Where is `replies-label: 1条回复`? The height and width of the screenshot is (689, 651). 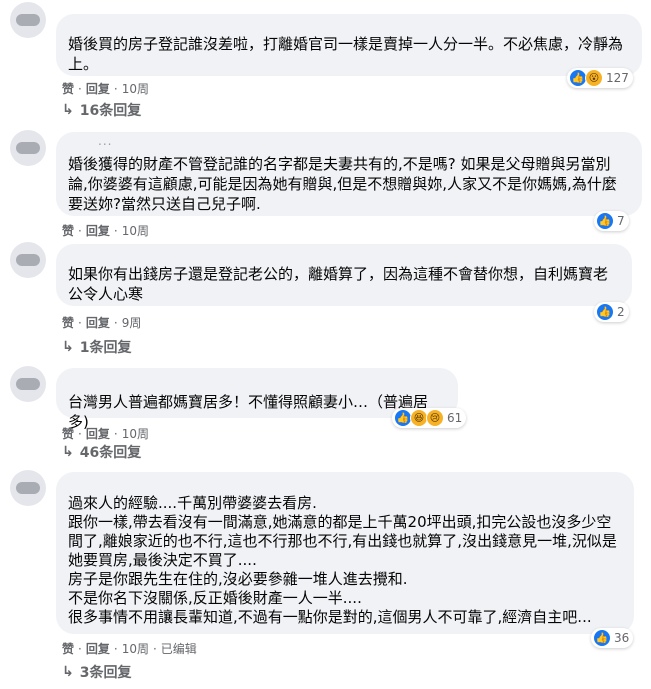
replies-label: 1条回复 is located at coordinates (105, 348).